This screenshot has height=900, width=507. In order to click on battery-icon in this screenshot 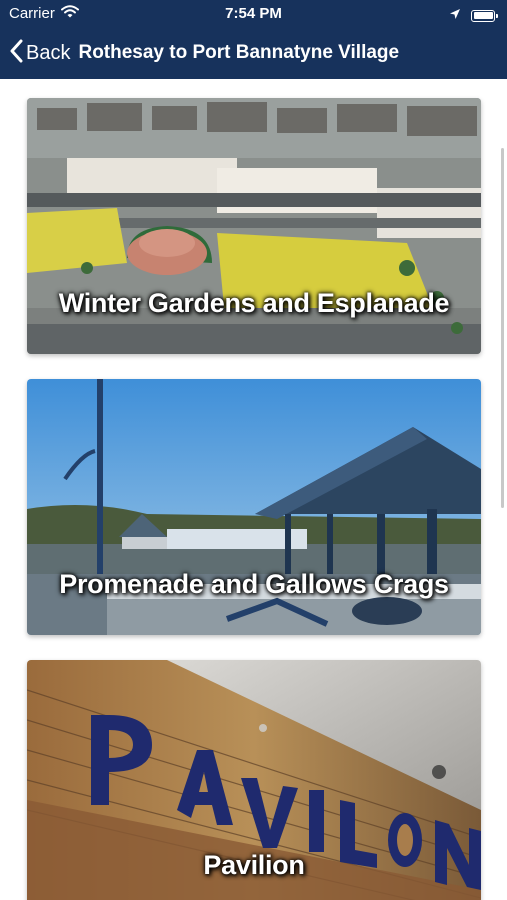, I will do `click(484, 15)`.